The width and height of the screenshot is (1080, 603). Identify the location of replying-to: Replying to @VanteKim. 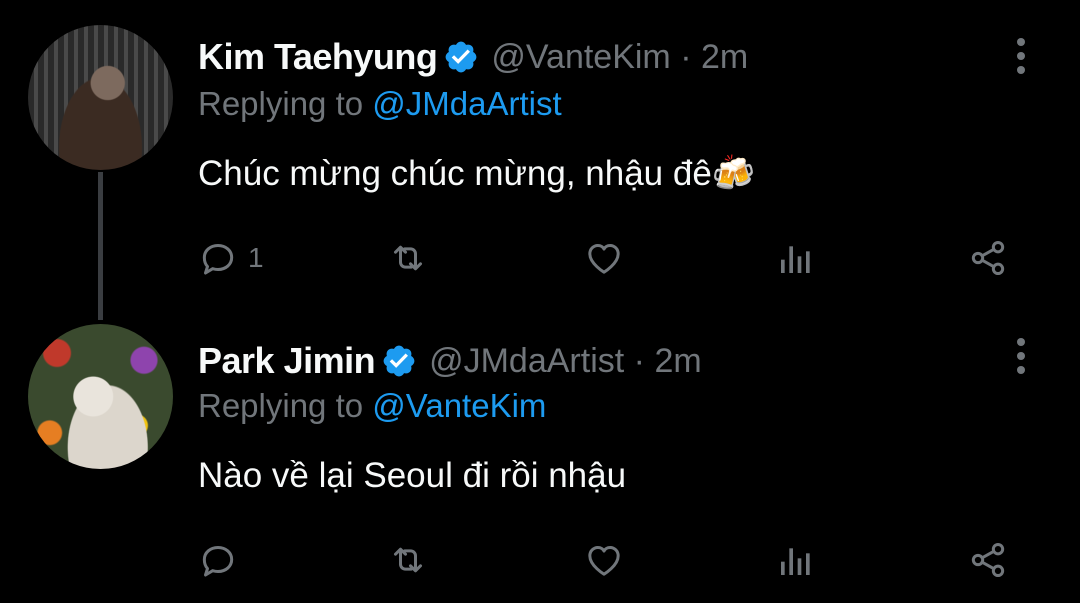
(372, 406).